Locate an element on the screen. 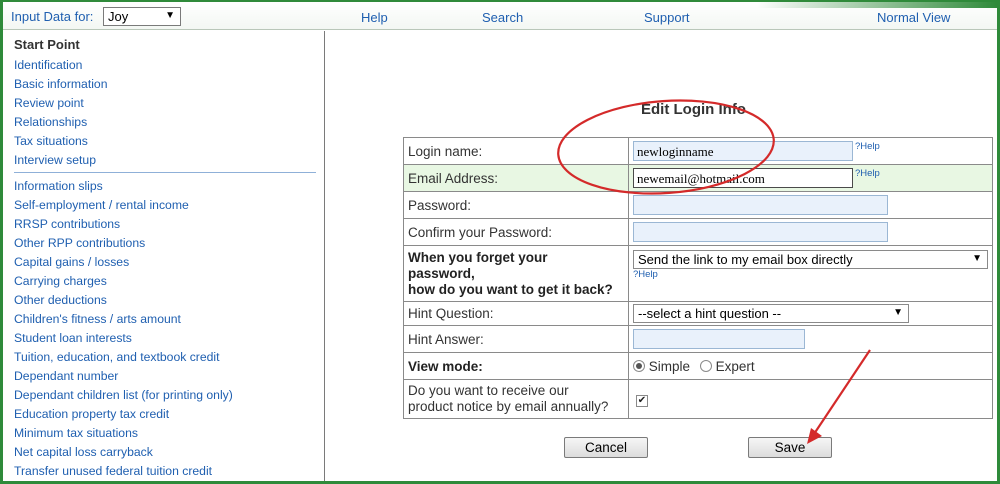  email-label: Email Address: is located at coordinates (516, 178).